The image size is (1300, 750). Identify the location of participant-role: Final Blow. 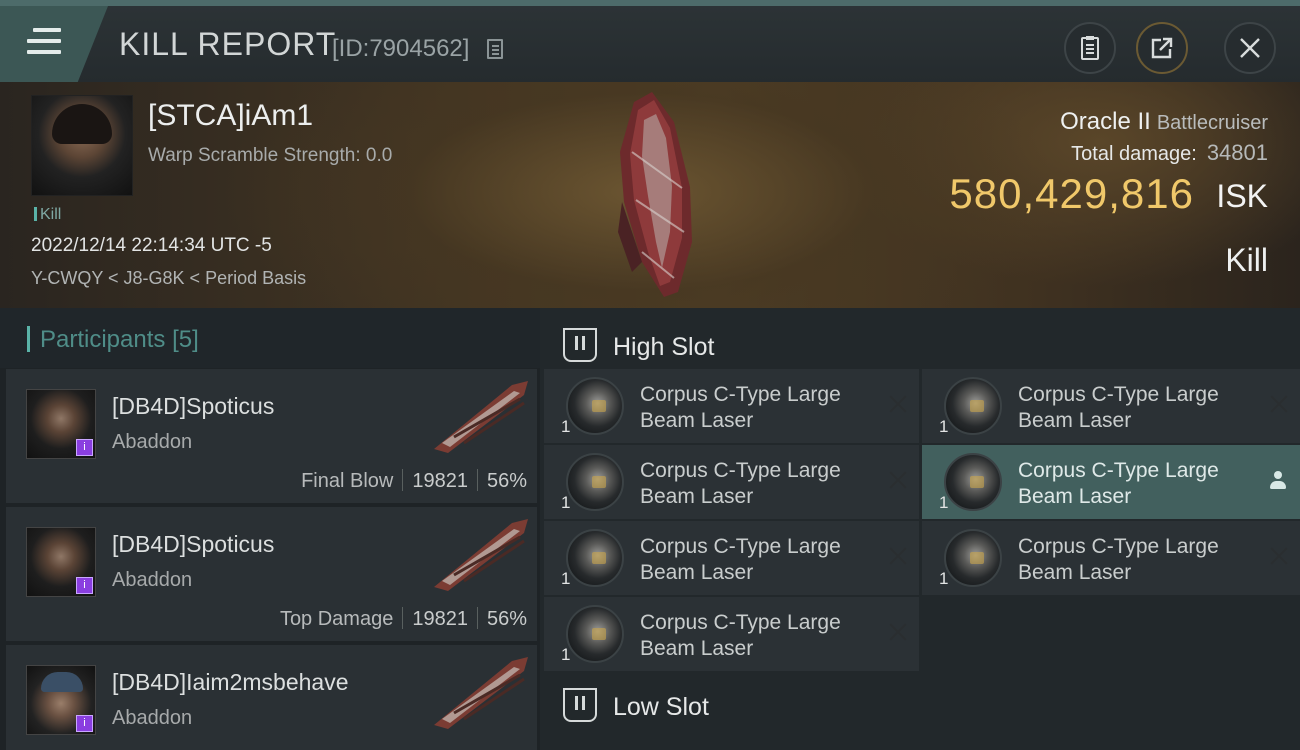
(347, 481).